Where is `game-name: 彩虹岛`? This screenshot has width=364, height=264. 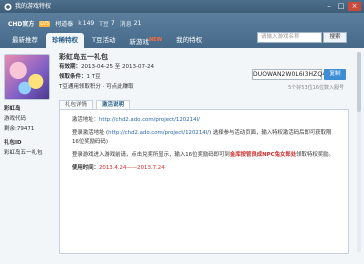
game-name: 彩虹岛 is located at coordinates (12, 109).